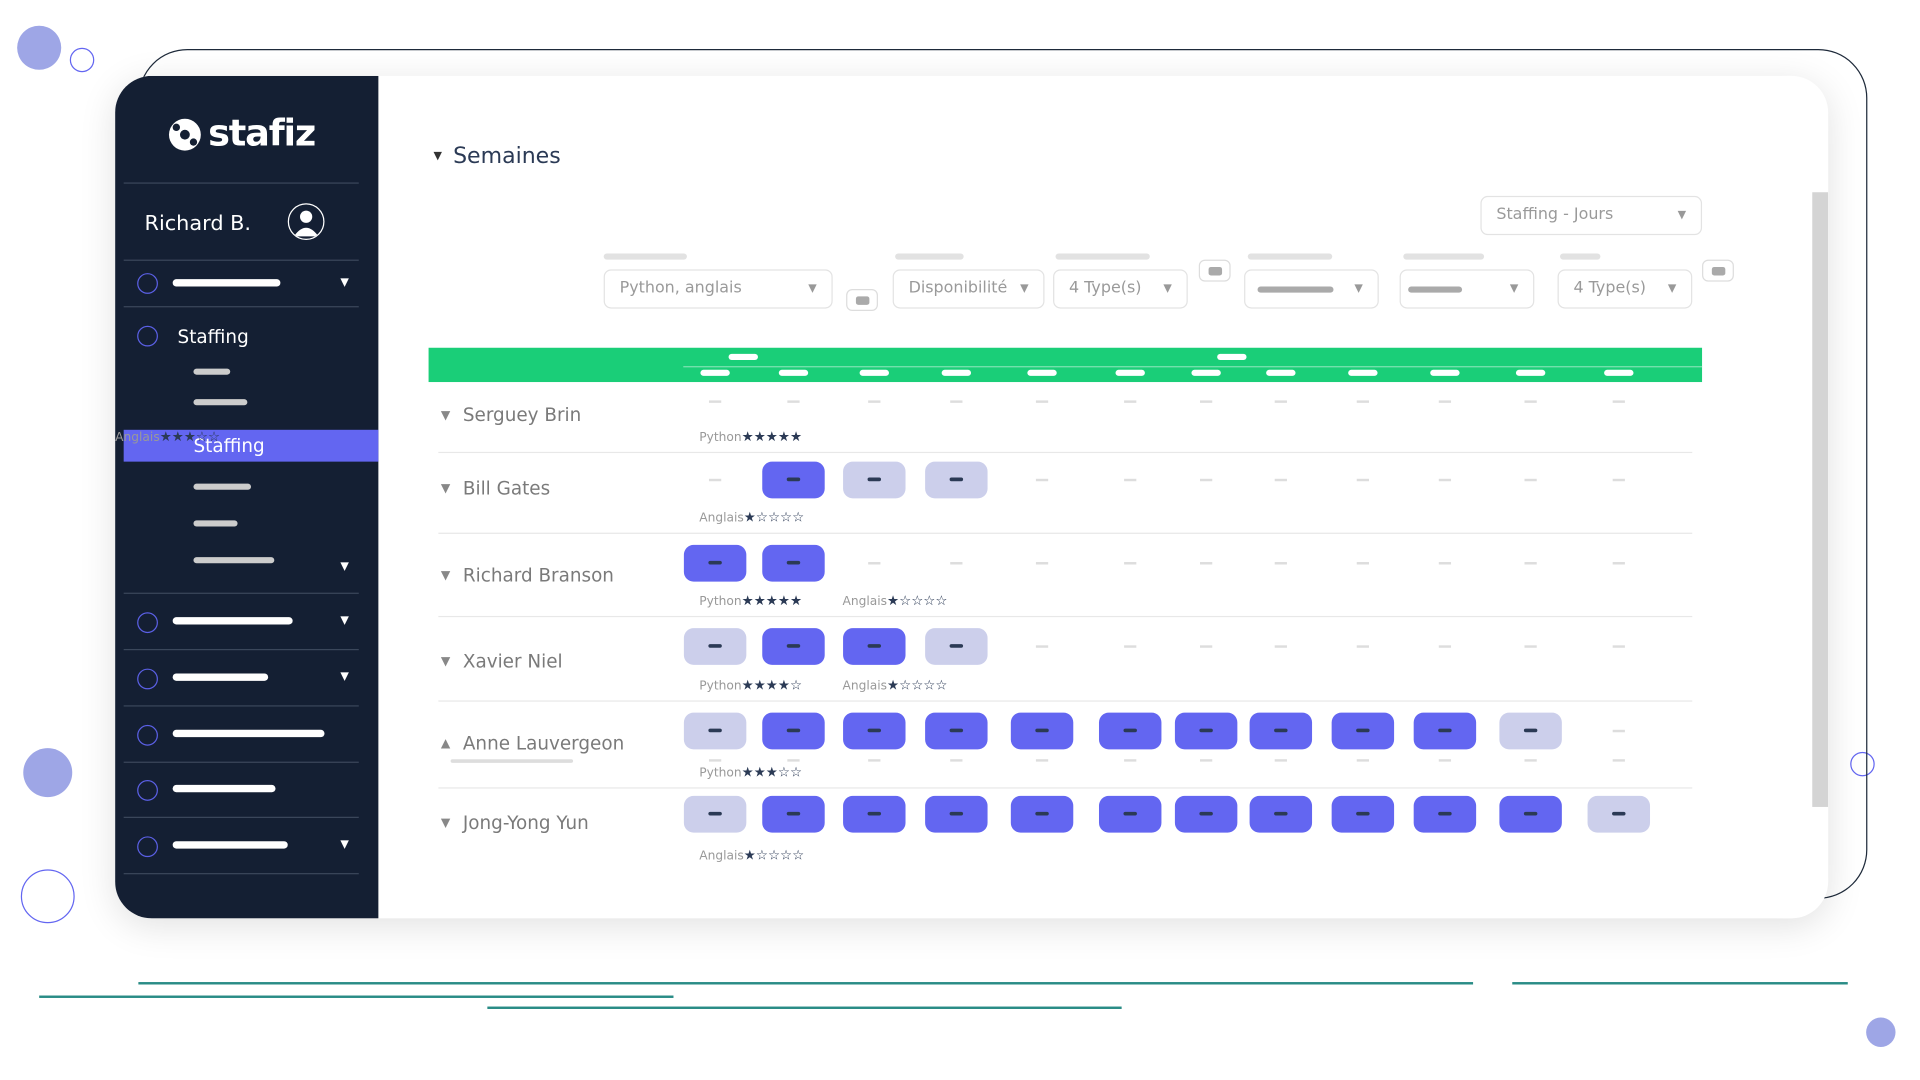 The width and height of the screenshot is (1920, 1080). I want to click on person-name: Anne Lauvergeon, so click(543, 743).